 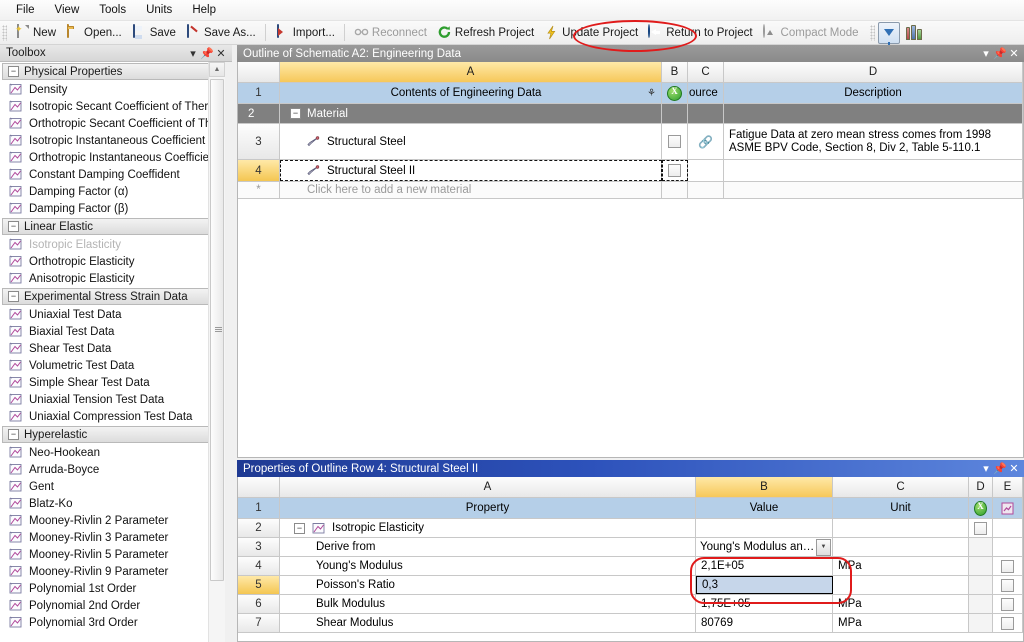 What do you see at coordinates (154, 33) in the screenshot?
I see `save-button: Save` at bounding box center [154, 33].